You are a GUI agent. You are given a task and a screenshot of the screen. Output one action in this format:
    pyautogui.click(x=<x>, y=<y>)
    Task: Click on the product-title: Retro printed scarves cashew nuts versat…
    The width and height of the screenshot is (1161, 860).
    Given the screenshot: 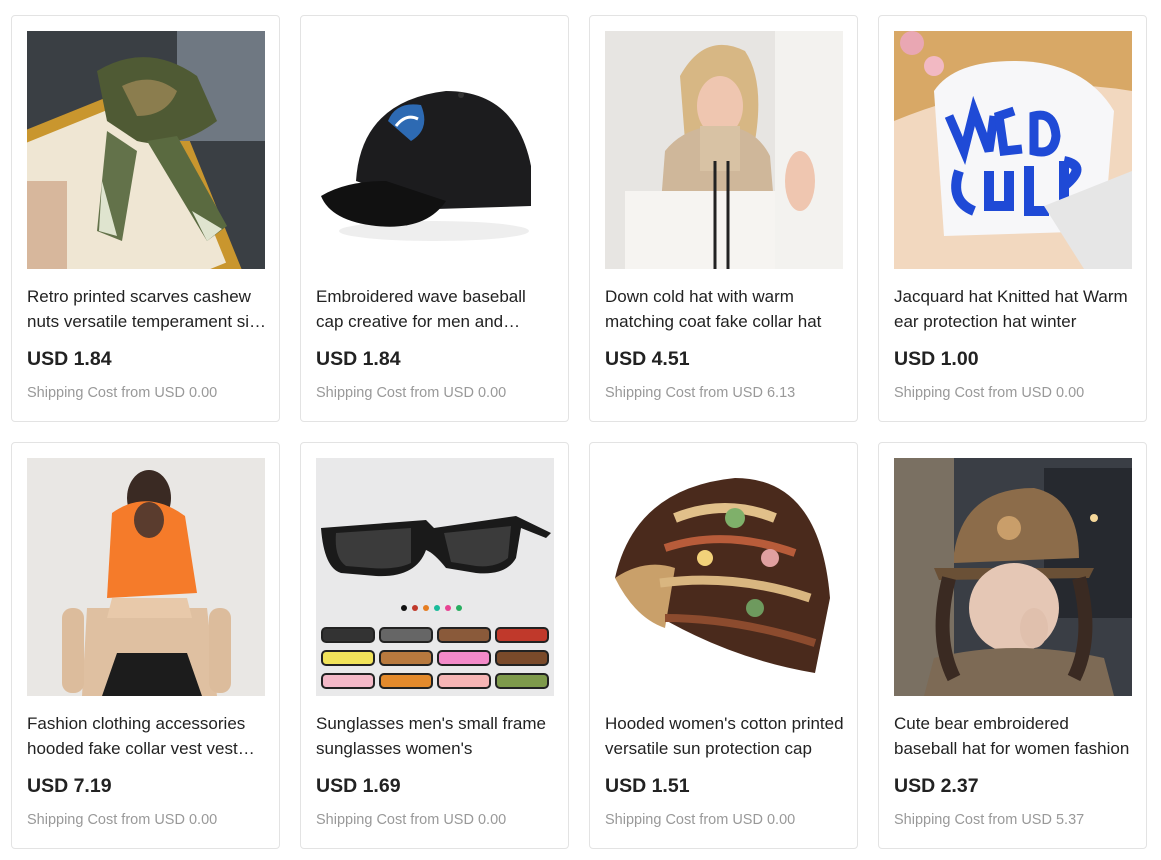 What is the action you would take?
    pyautogui.click(x=147, y=309)
    